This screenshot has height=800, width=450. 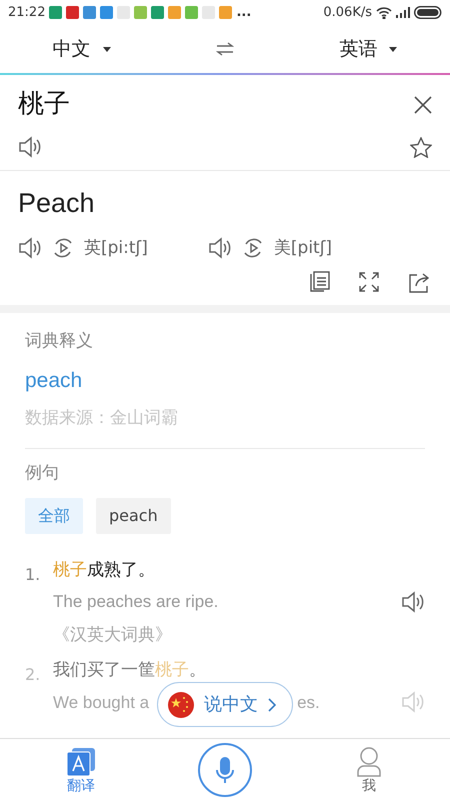 What do you see at coordinates (57, 203) in the screenshot?
I see `translation-text: Peach` at bounding box center [57, 203].